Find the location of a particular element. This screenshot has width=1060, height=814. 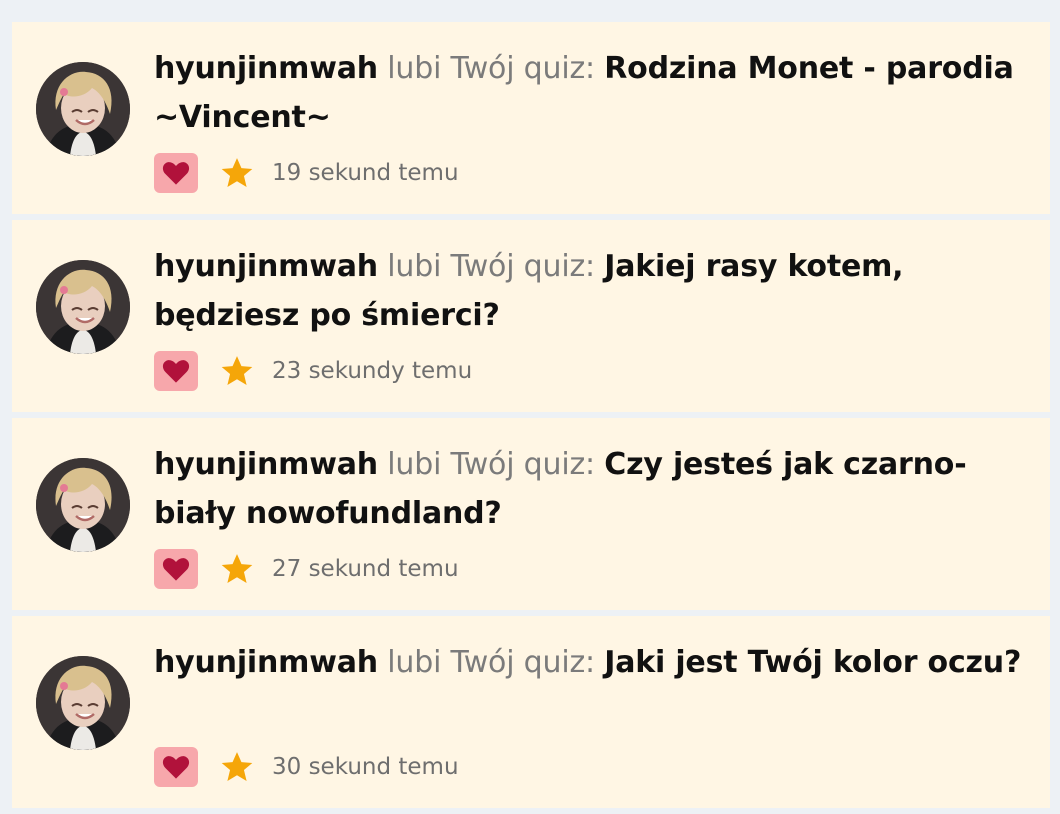

timestamp: 27 sekund temu is located at coordinates (365, 569).